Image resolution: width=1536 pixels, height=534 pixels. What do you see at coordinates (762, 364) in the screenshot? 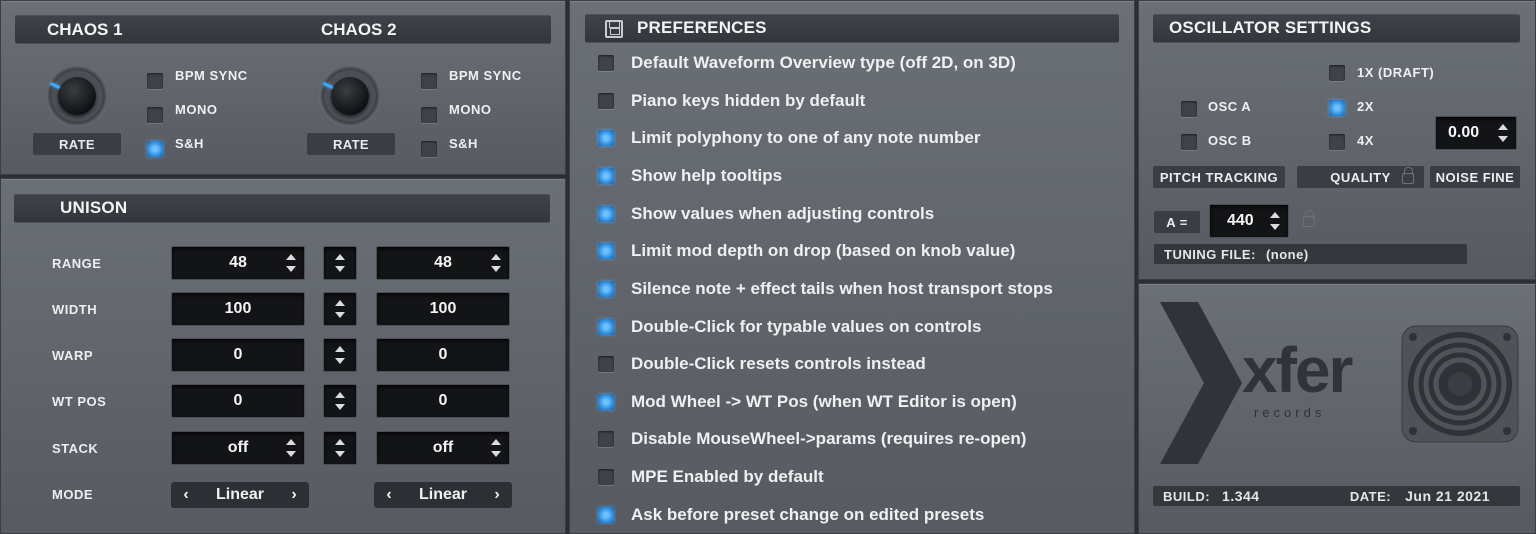
I see `pref-item: Double-Click resets controls instead` at bounding box center [762, 364].